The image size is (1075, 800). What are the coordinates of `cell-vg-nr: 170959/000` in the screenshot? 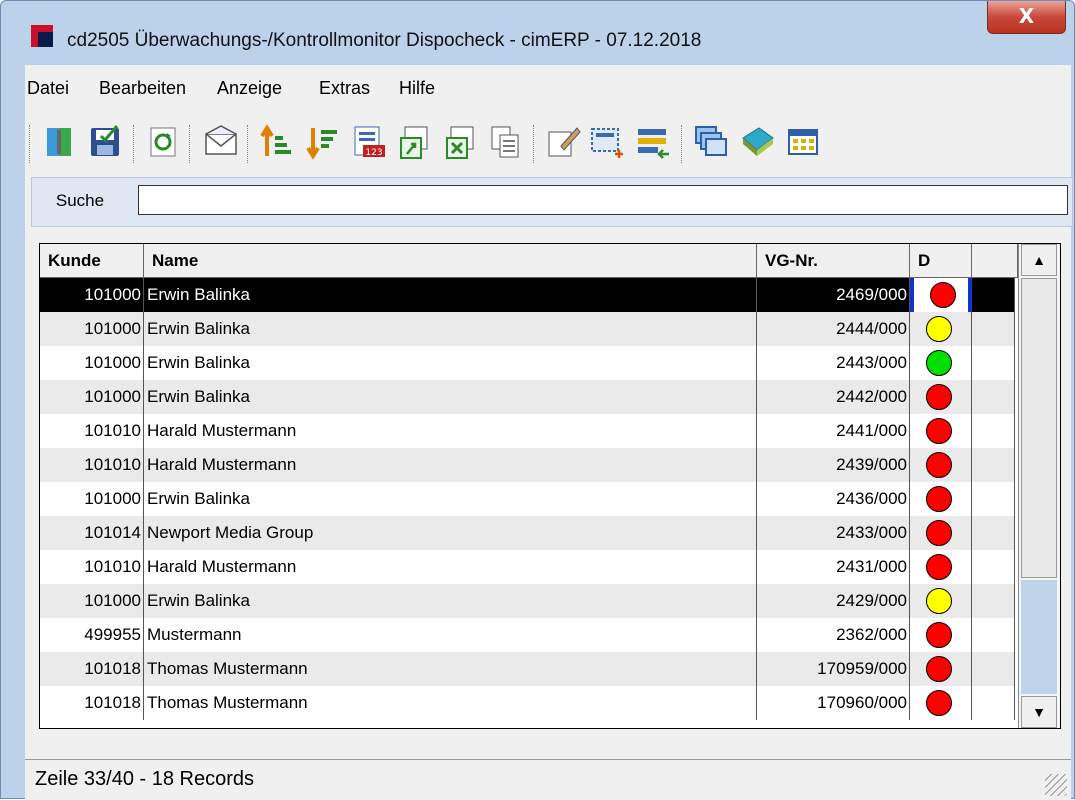 It's located at (833, 669).